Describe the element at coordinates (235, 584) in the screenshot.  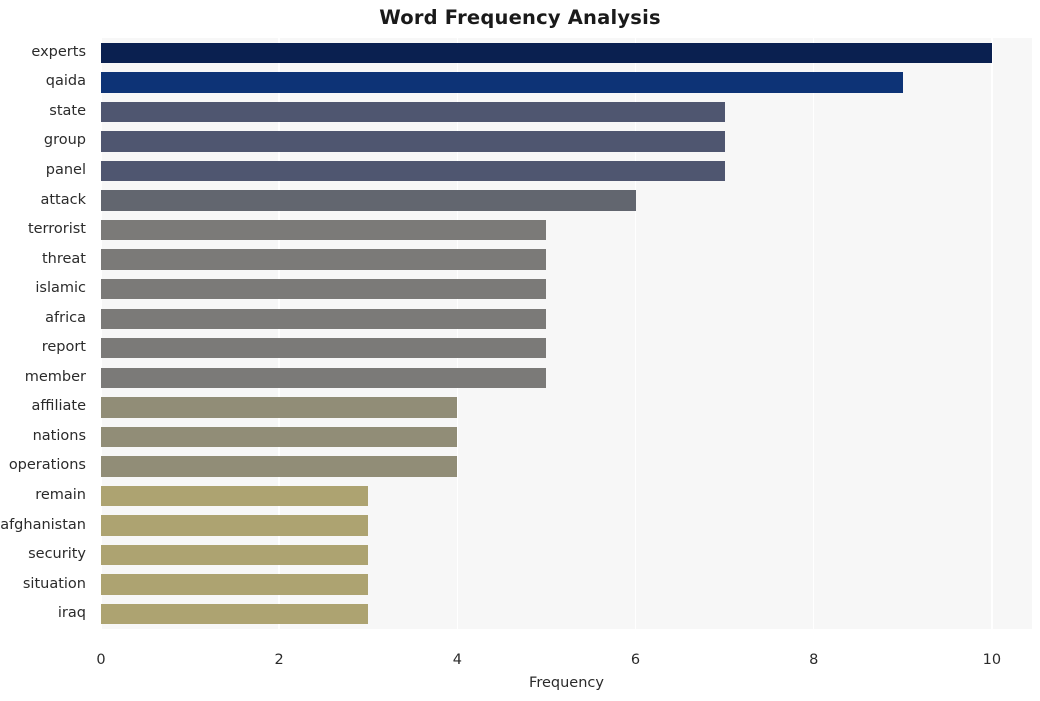
I see `bar-situation` at that location.